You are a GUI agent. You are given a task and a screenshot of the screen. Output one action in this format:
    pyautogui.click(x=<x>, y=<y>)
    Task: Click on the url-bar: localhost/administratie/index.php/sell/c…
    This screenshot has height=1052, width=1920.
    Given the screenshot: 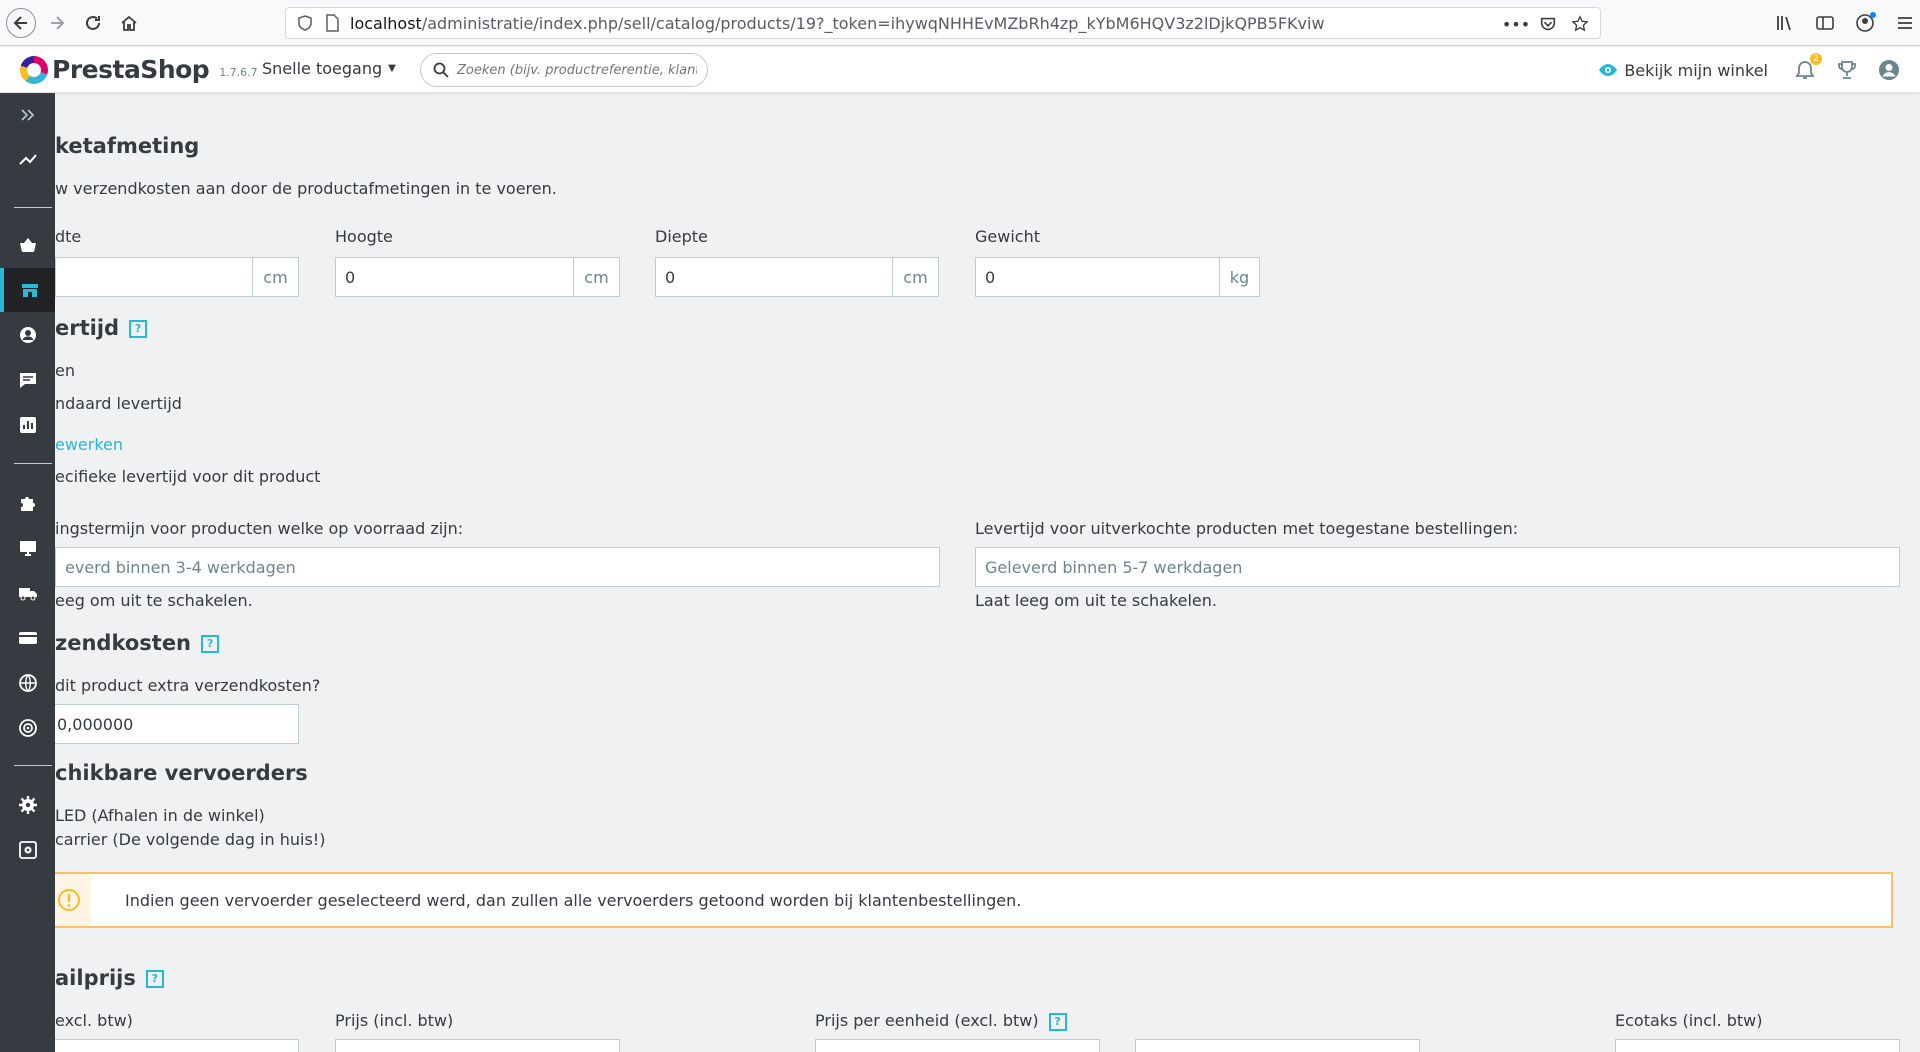 What is the action you would take?
    pyautogui.click(x=943, y=23)
    